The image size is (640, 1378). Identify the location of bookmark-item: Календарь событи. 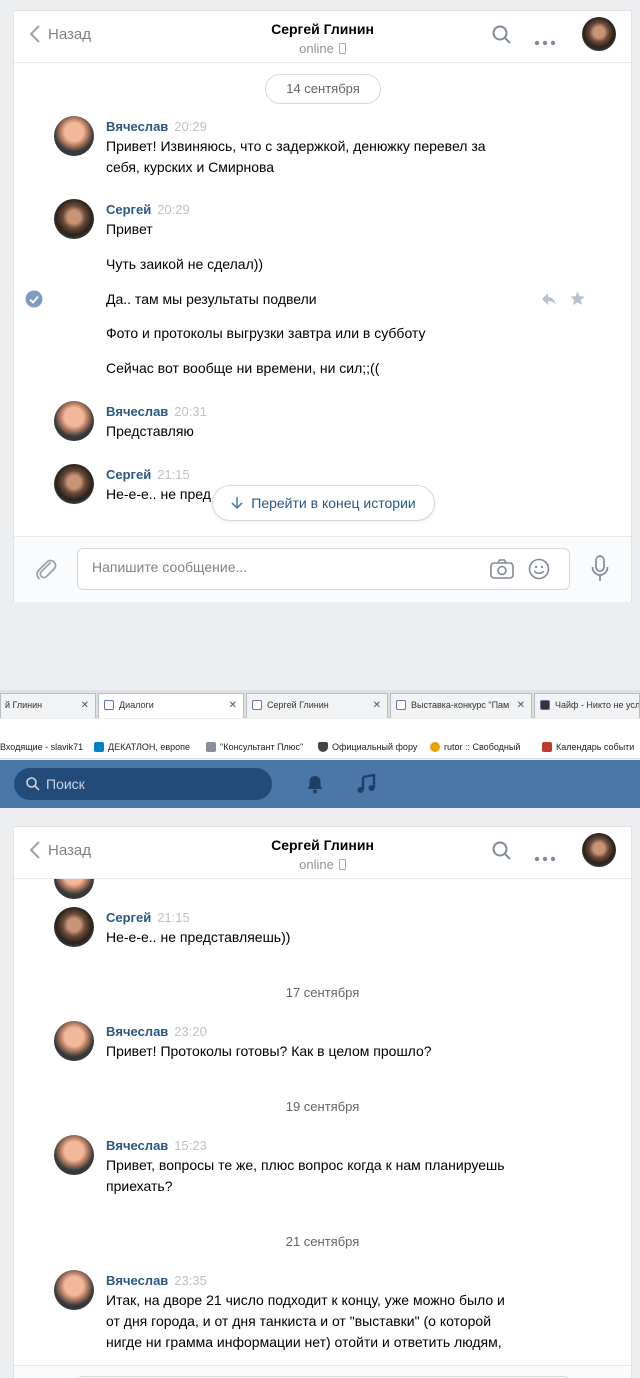
(588, 747).